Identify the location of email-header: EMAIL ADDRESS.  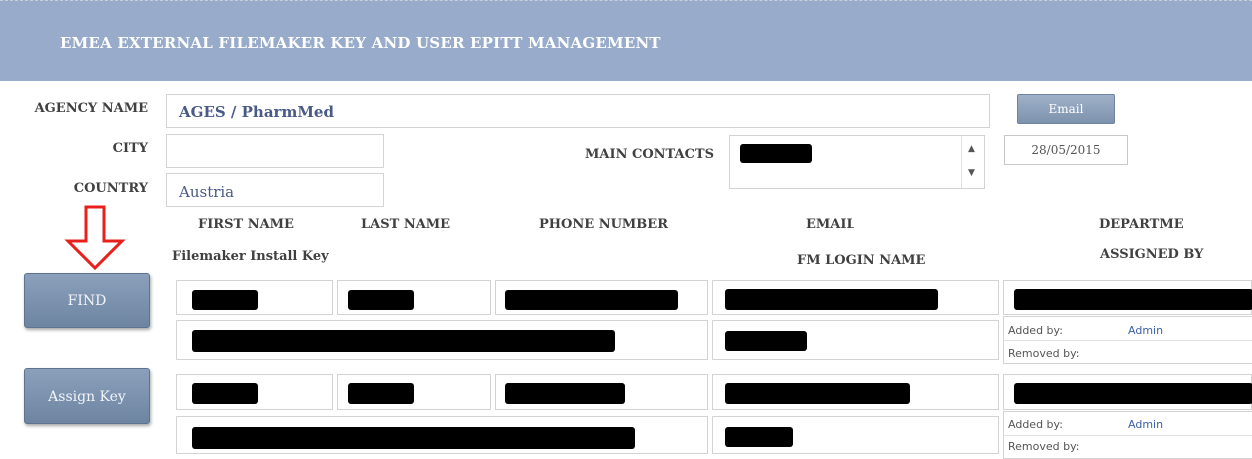
(830, 224).